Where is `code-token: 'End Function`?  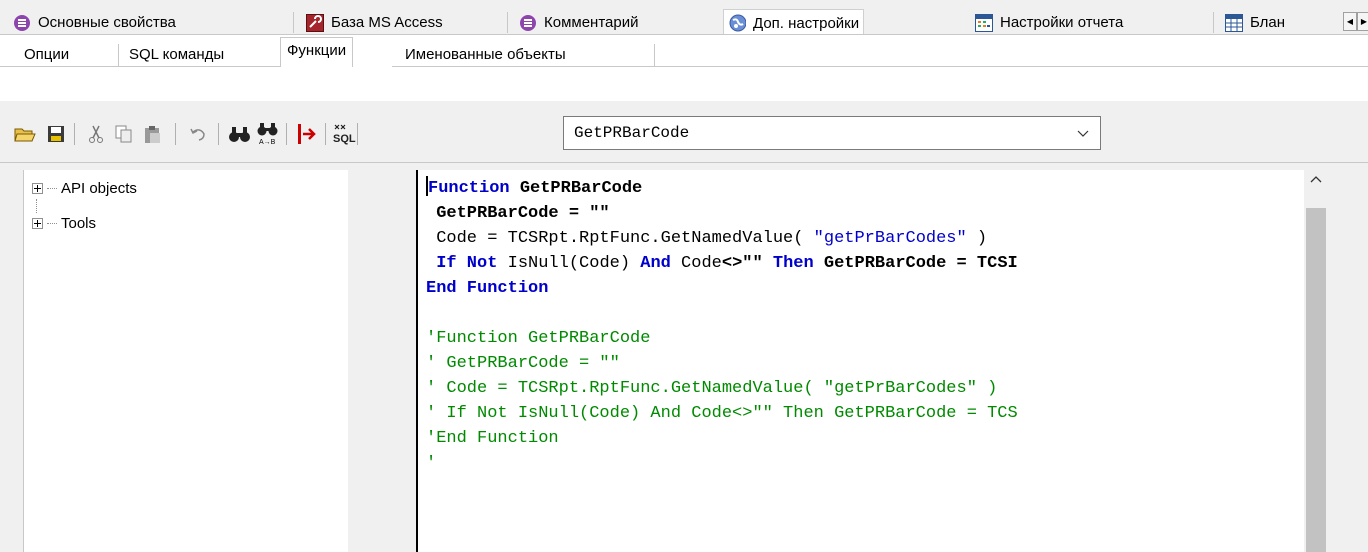 code-token: 'End Function is located at coordinates (492, 438).